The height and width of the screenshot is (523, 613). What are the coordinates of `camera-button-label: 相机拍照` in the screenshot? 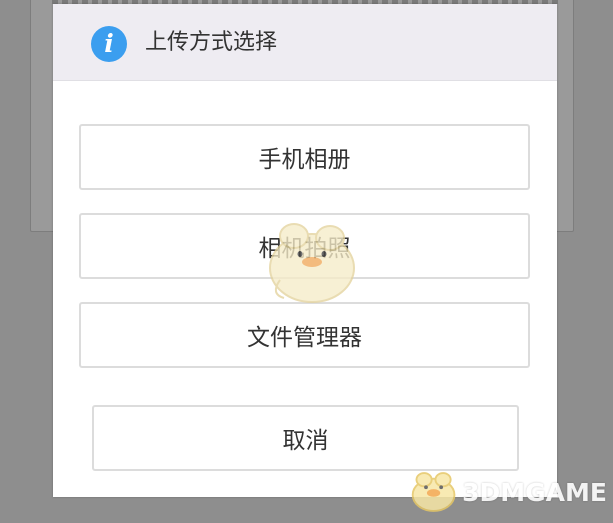 It's located at (304, 249).